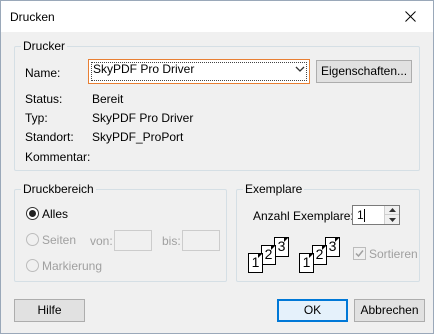 The image size is (434, 334). I want to click on status-value: Bereit, so click(108, 99).